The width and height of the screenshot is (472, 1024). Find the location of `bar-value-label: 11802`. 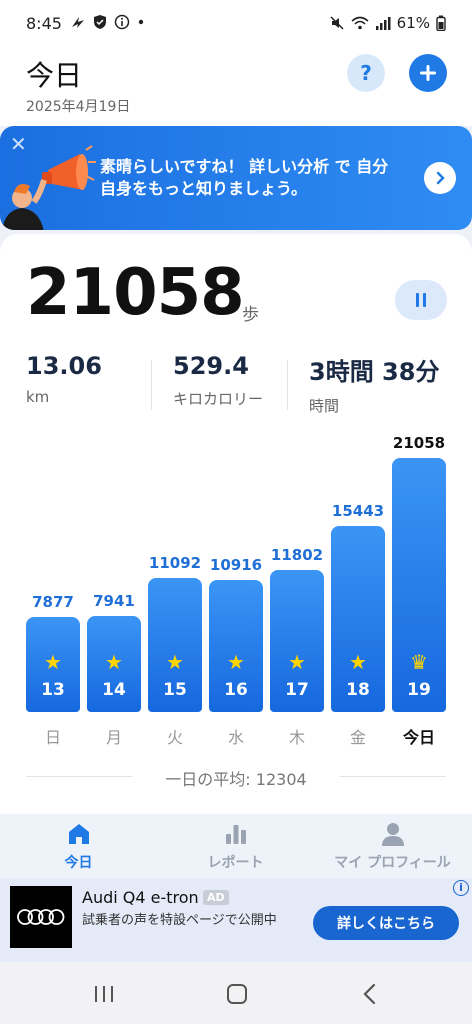

bar-value-label: 11802 is located at coordinates (297, 555).